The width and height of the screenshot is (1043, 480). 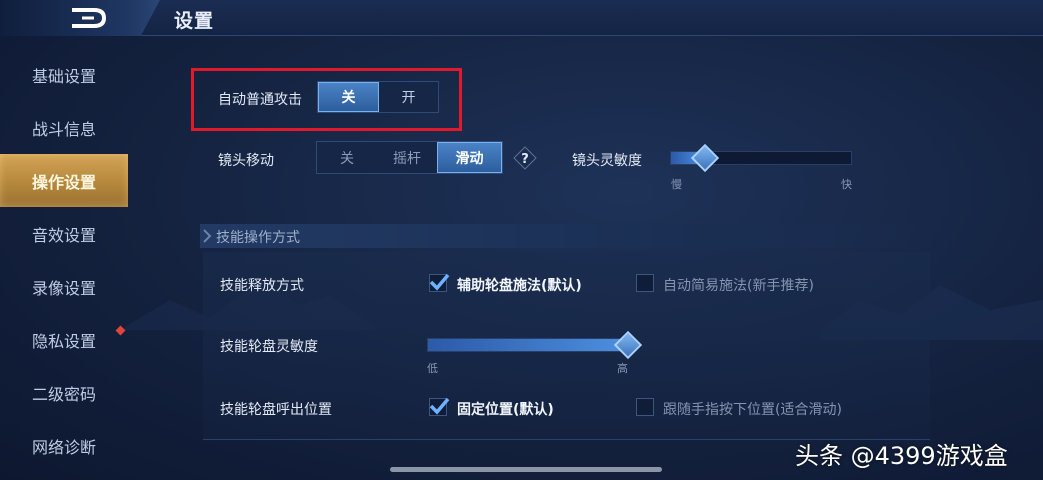 I want to click on wheel-position-fixed-checkbox, so click(x=439, y=406).